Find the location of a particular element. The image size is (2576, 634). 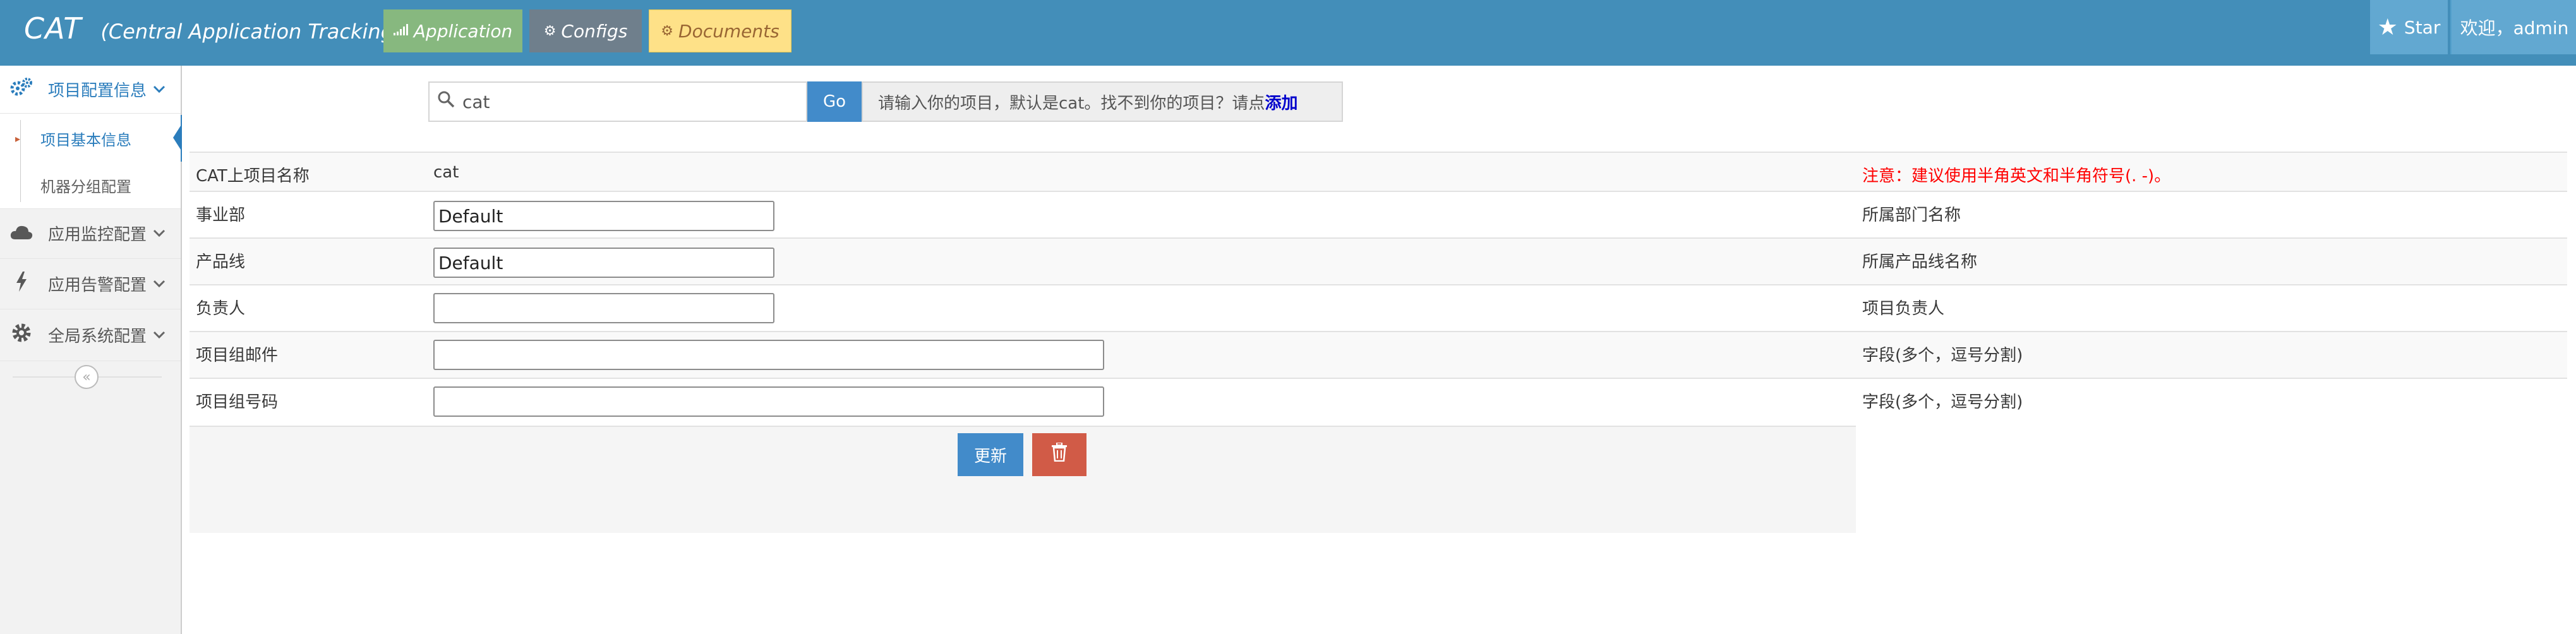

configs-button: ⚙ Configs is located at coordinates (585, 30).